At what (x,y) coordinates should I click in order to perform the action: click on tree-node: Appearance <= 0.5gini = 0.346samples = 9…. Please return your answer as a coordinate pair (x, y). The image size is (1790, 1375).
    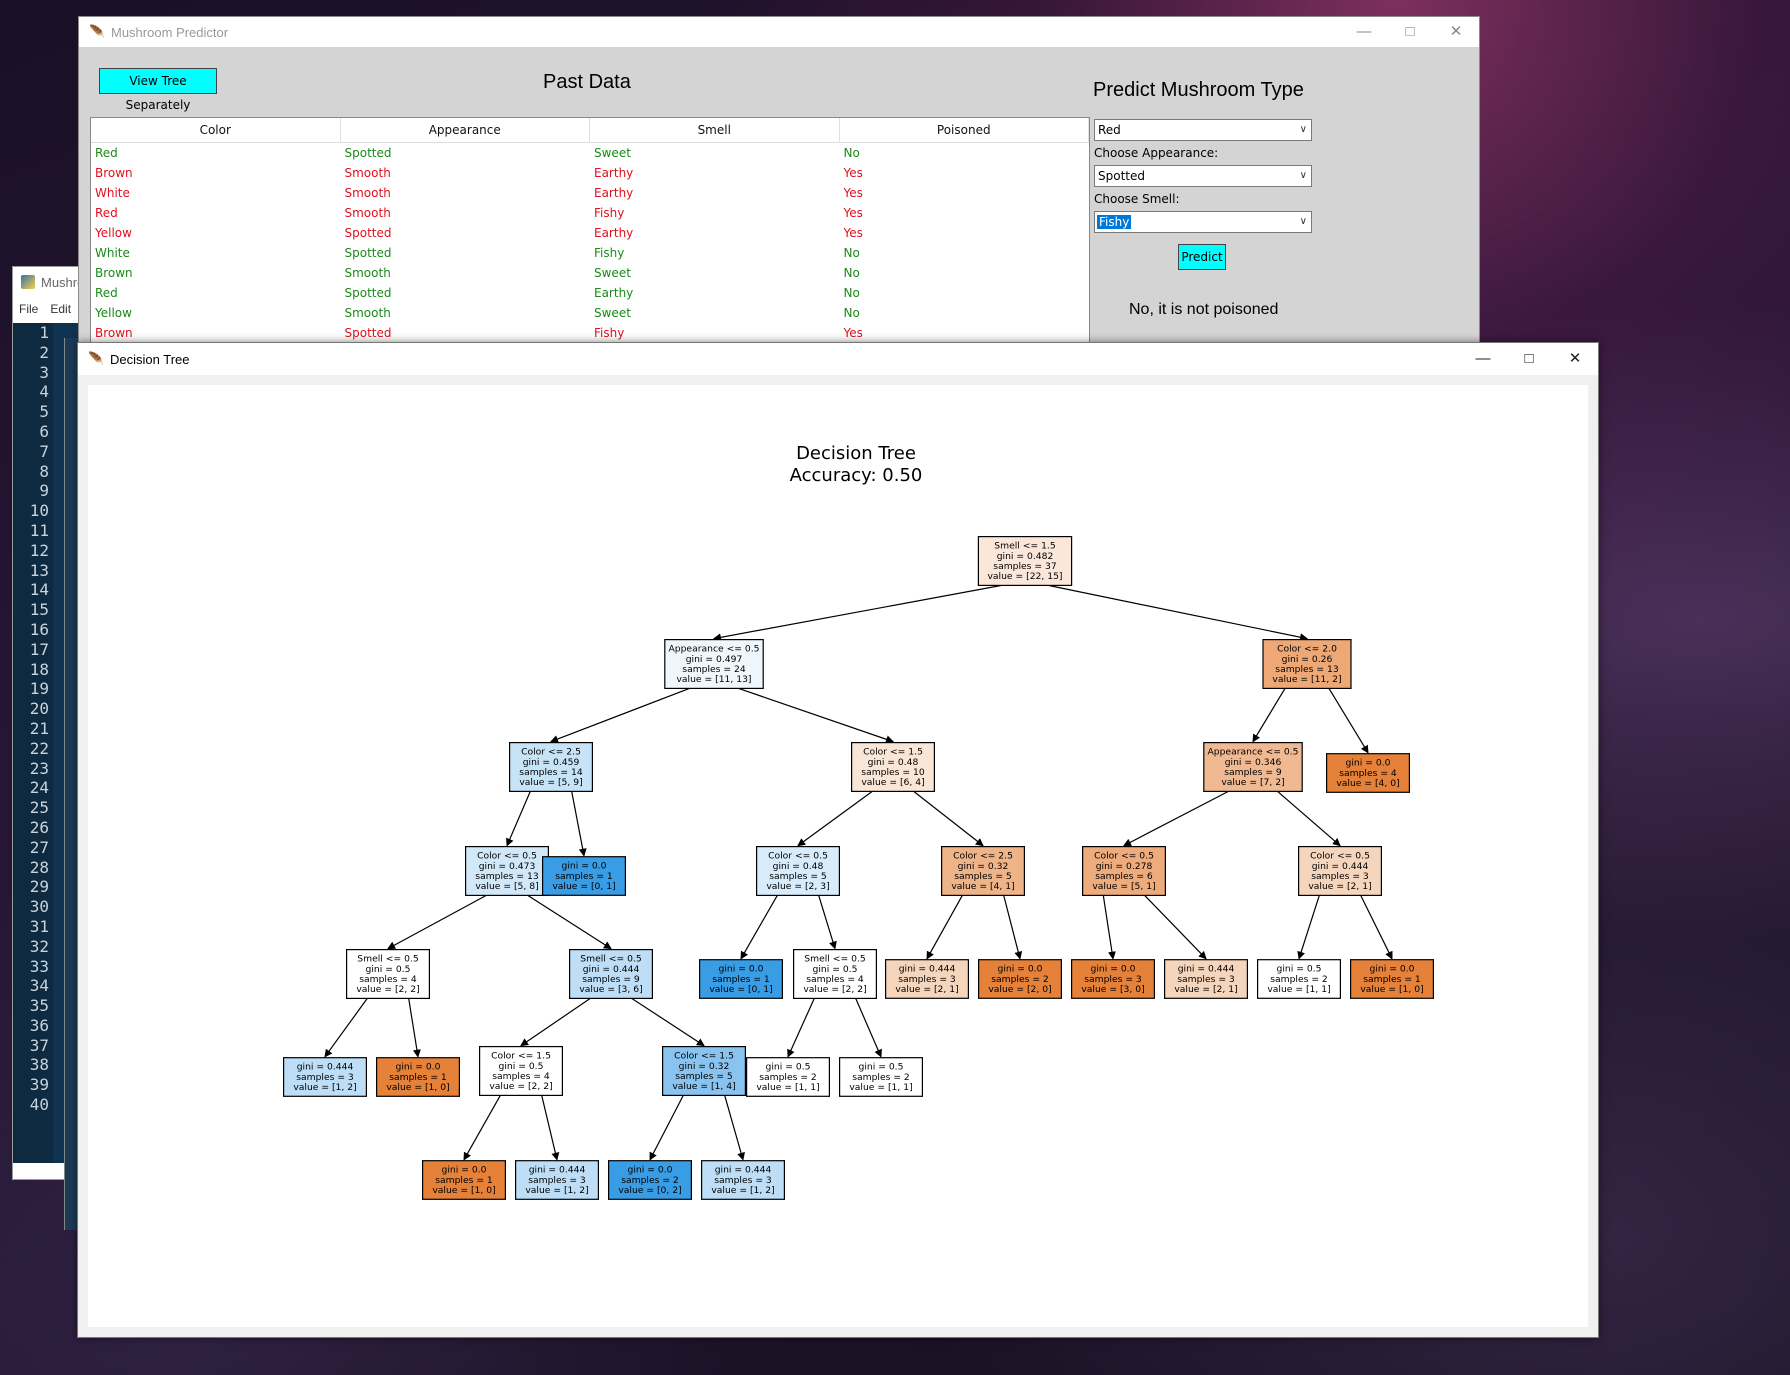
    Looking at the image, I should click on (1253, 767).